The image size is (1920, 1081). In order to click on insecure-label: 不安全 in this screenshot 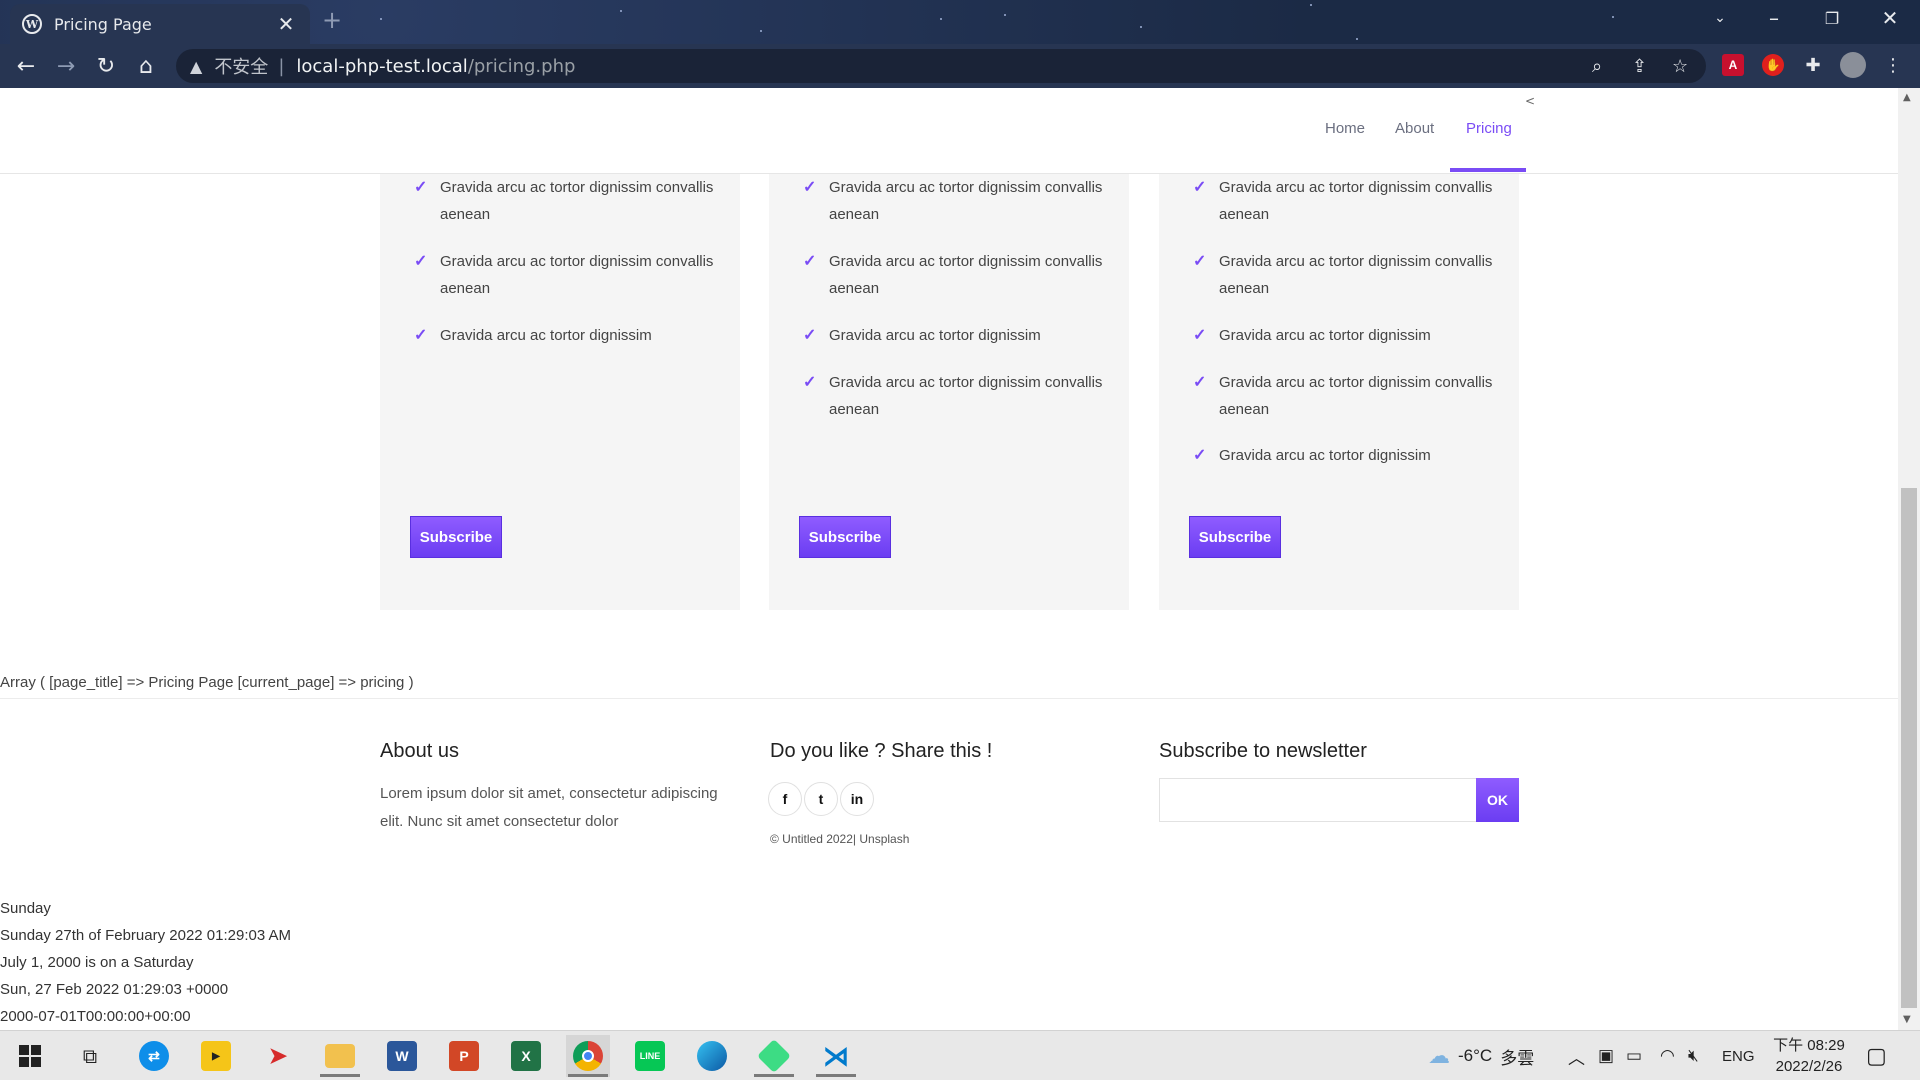, I will do `click(241, 66)`.